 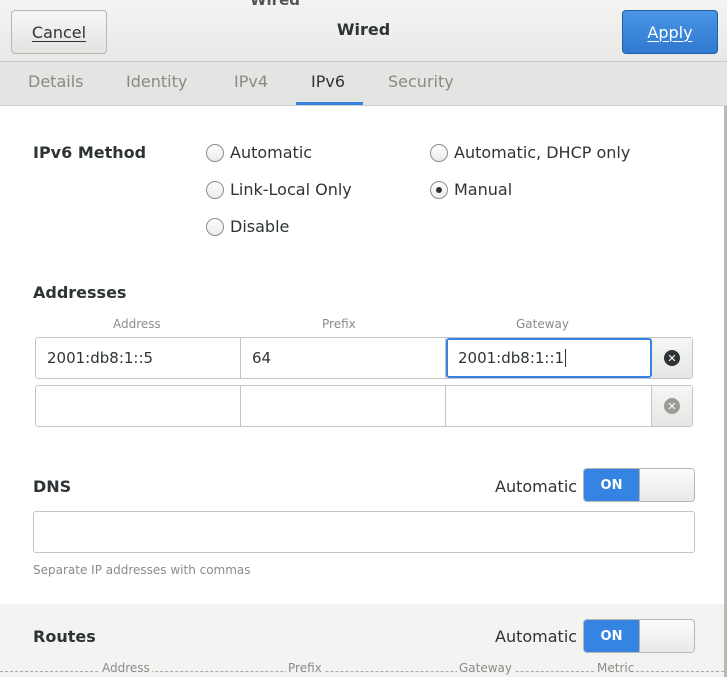 I want to click on prefix-input: 64, so click(x=343, y=358).